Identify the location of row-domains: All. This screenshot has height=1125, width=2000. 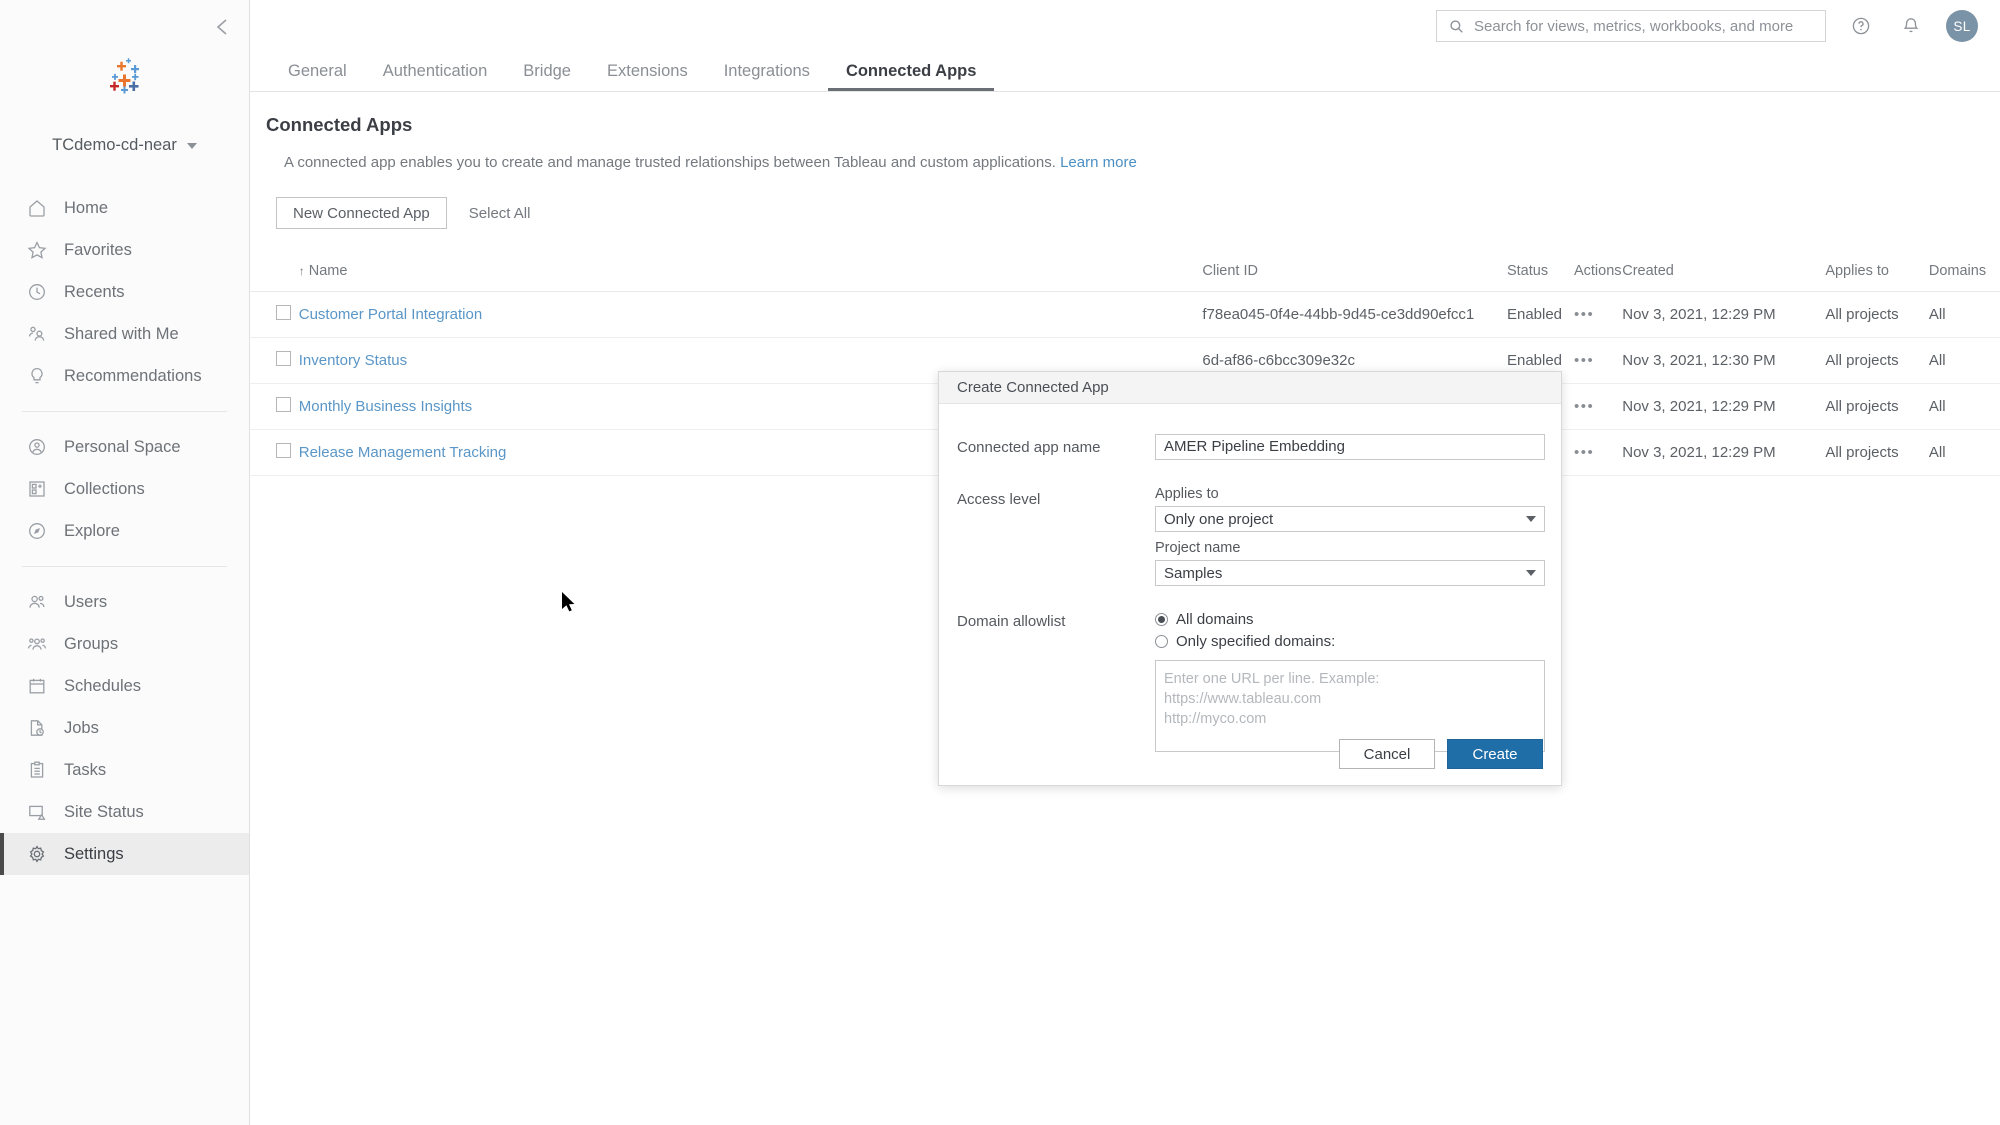
(1964, 406).